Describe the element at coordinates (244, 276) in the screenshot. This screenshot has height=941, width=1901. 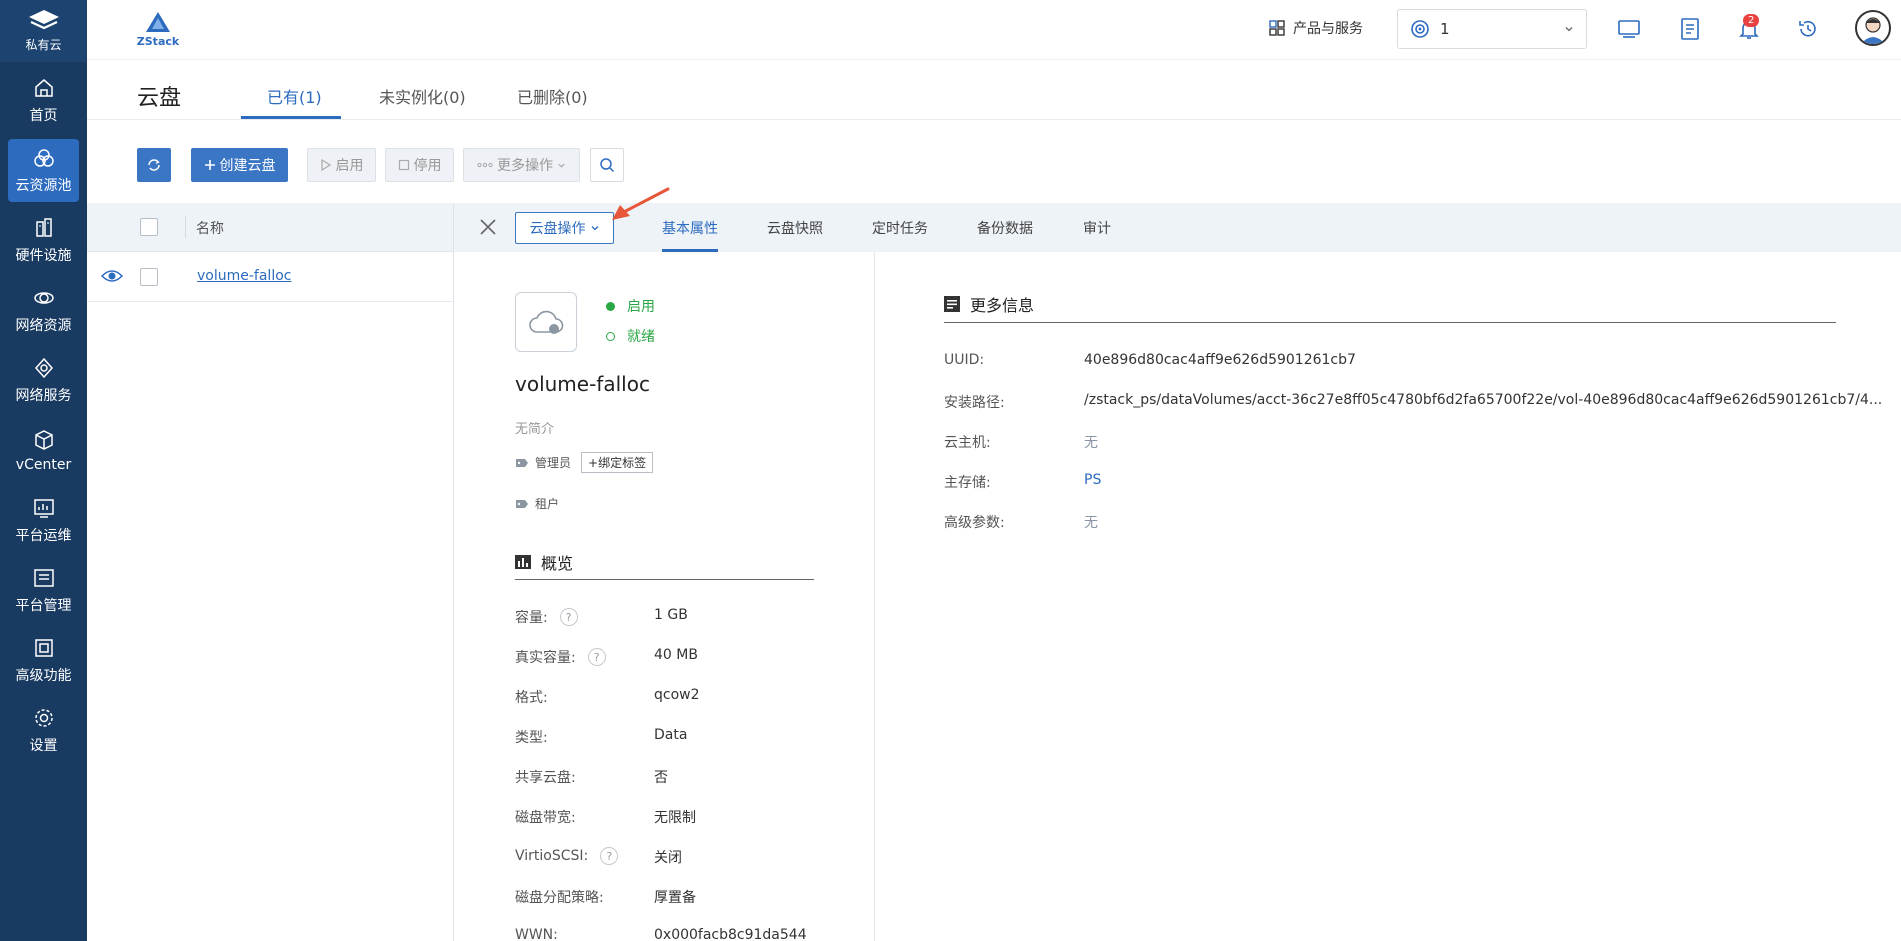
I see `volume-name-link: volume-falloc` at that location.